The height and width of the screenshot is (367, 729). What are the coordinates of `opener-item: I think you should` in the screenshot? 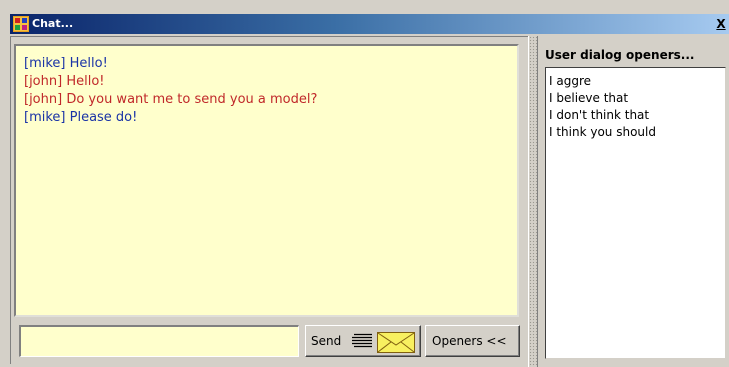 It's located at (635, 132).